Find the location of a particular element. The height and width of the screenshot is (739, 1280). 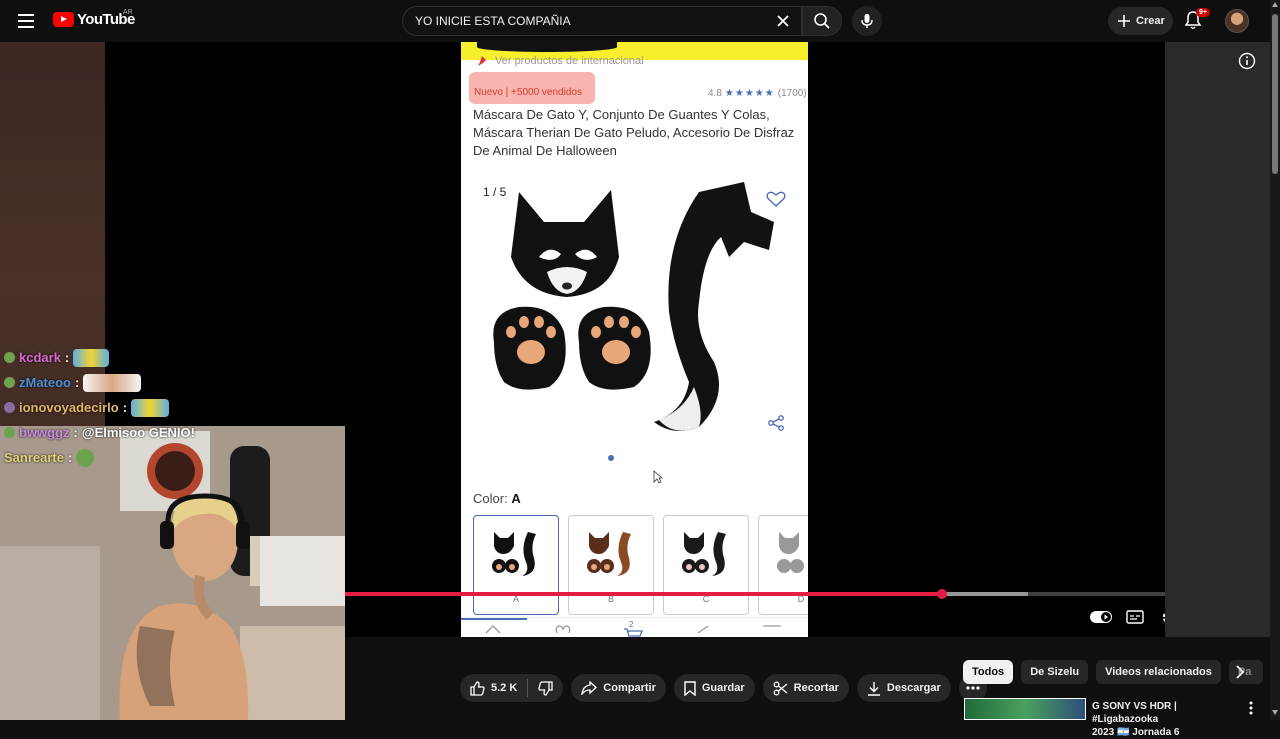

account-avatar is located at coordinates (1237, 21).